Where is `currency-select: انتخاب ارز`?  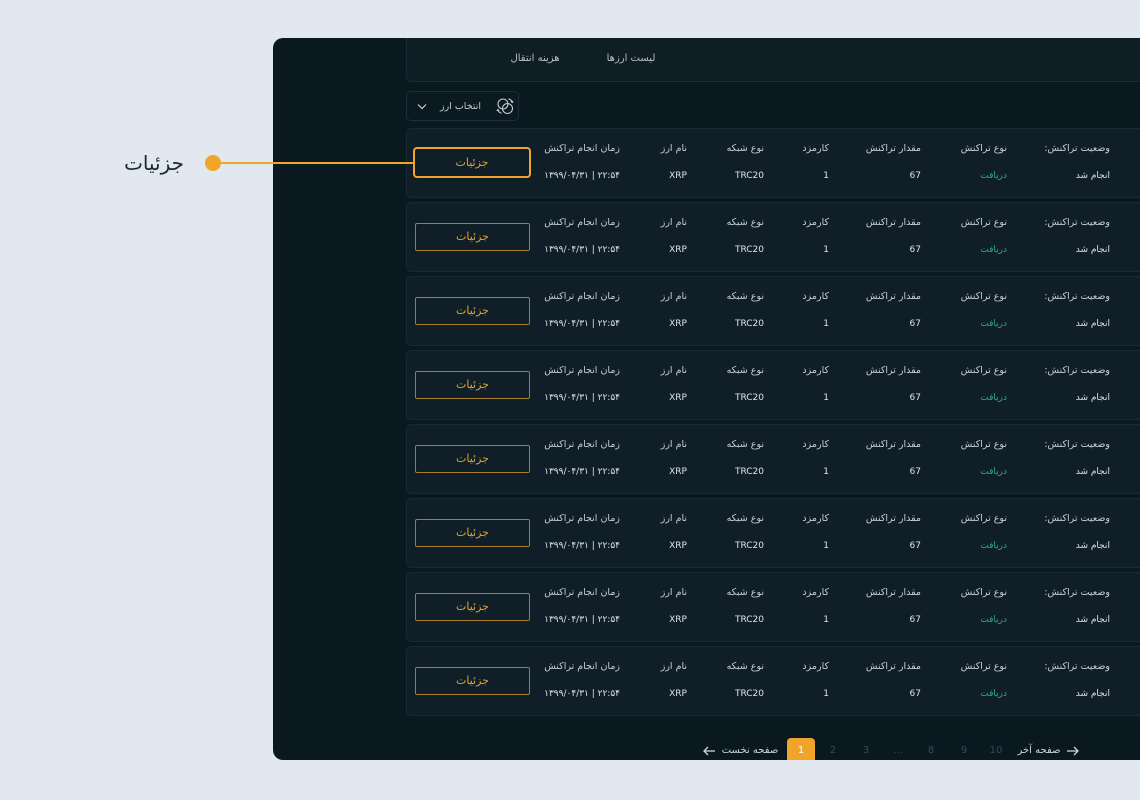 currency-select: انتخاب ارز is located at coordinates (462, 106).